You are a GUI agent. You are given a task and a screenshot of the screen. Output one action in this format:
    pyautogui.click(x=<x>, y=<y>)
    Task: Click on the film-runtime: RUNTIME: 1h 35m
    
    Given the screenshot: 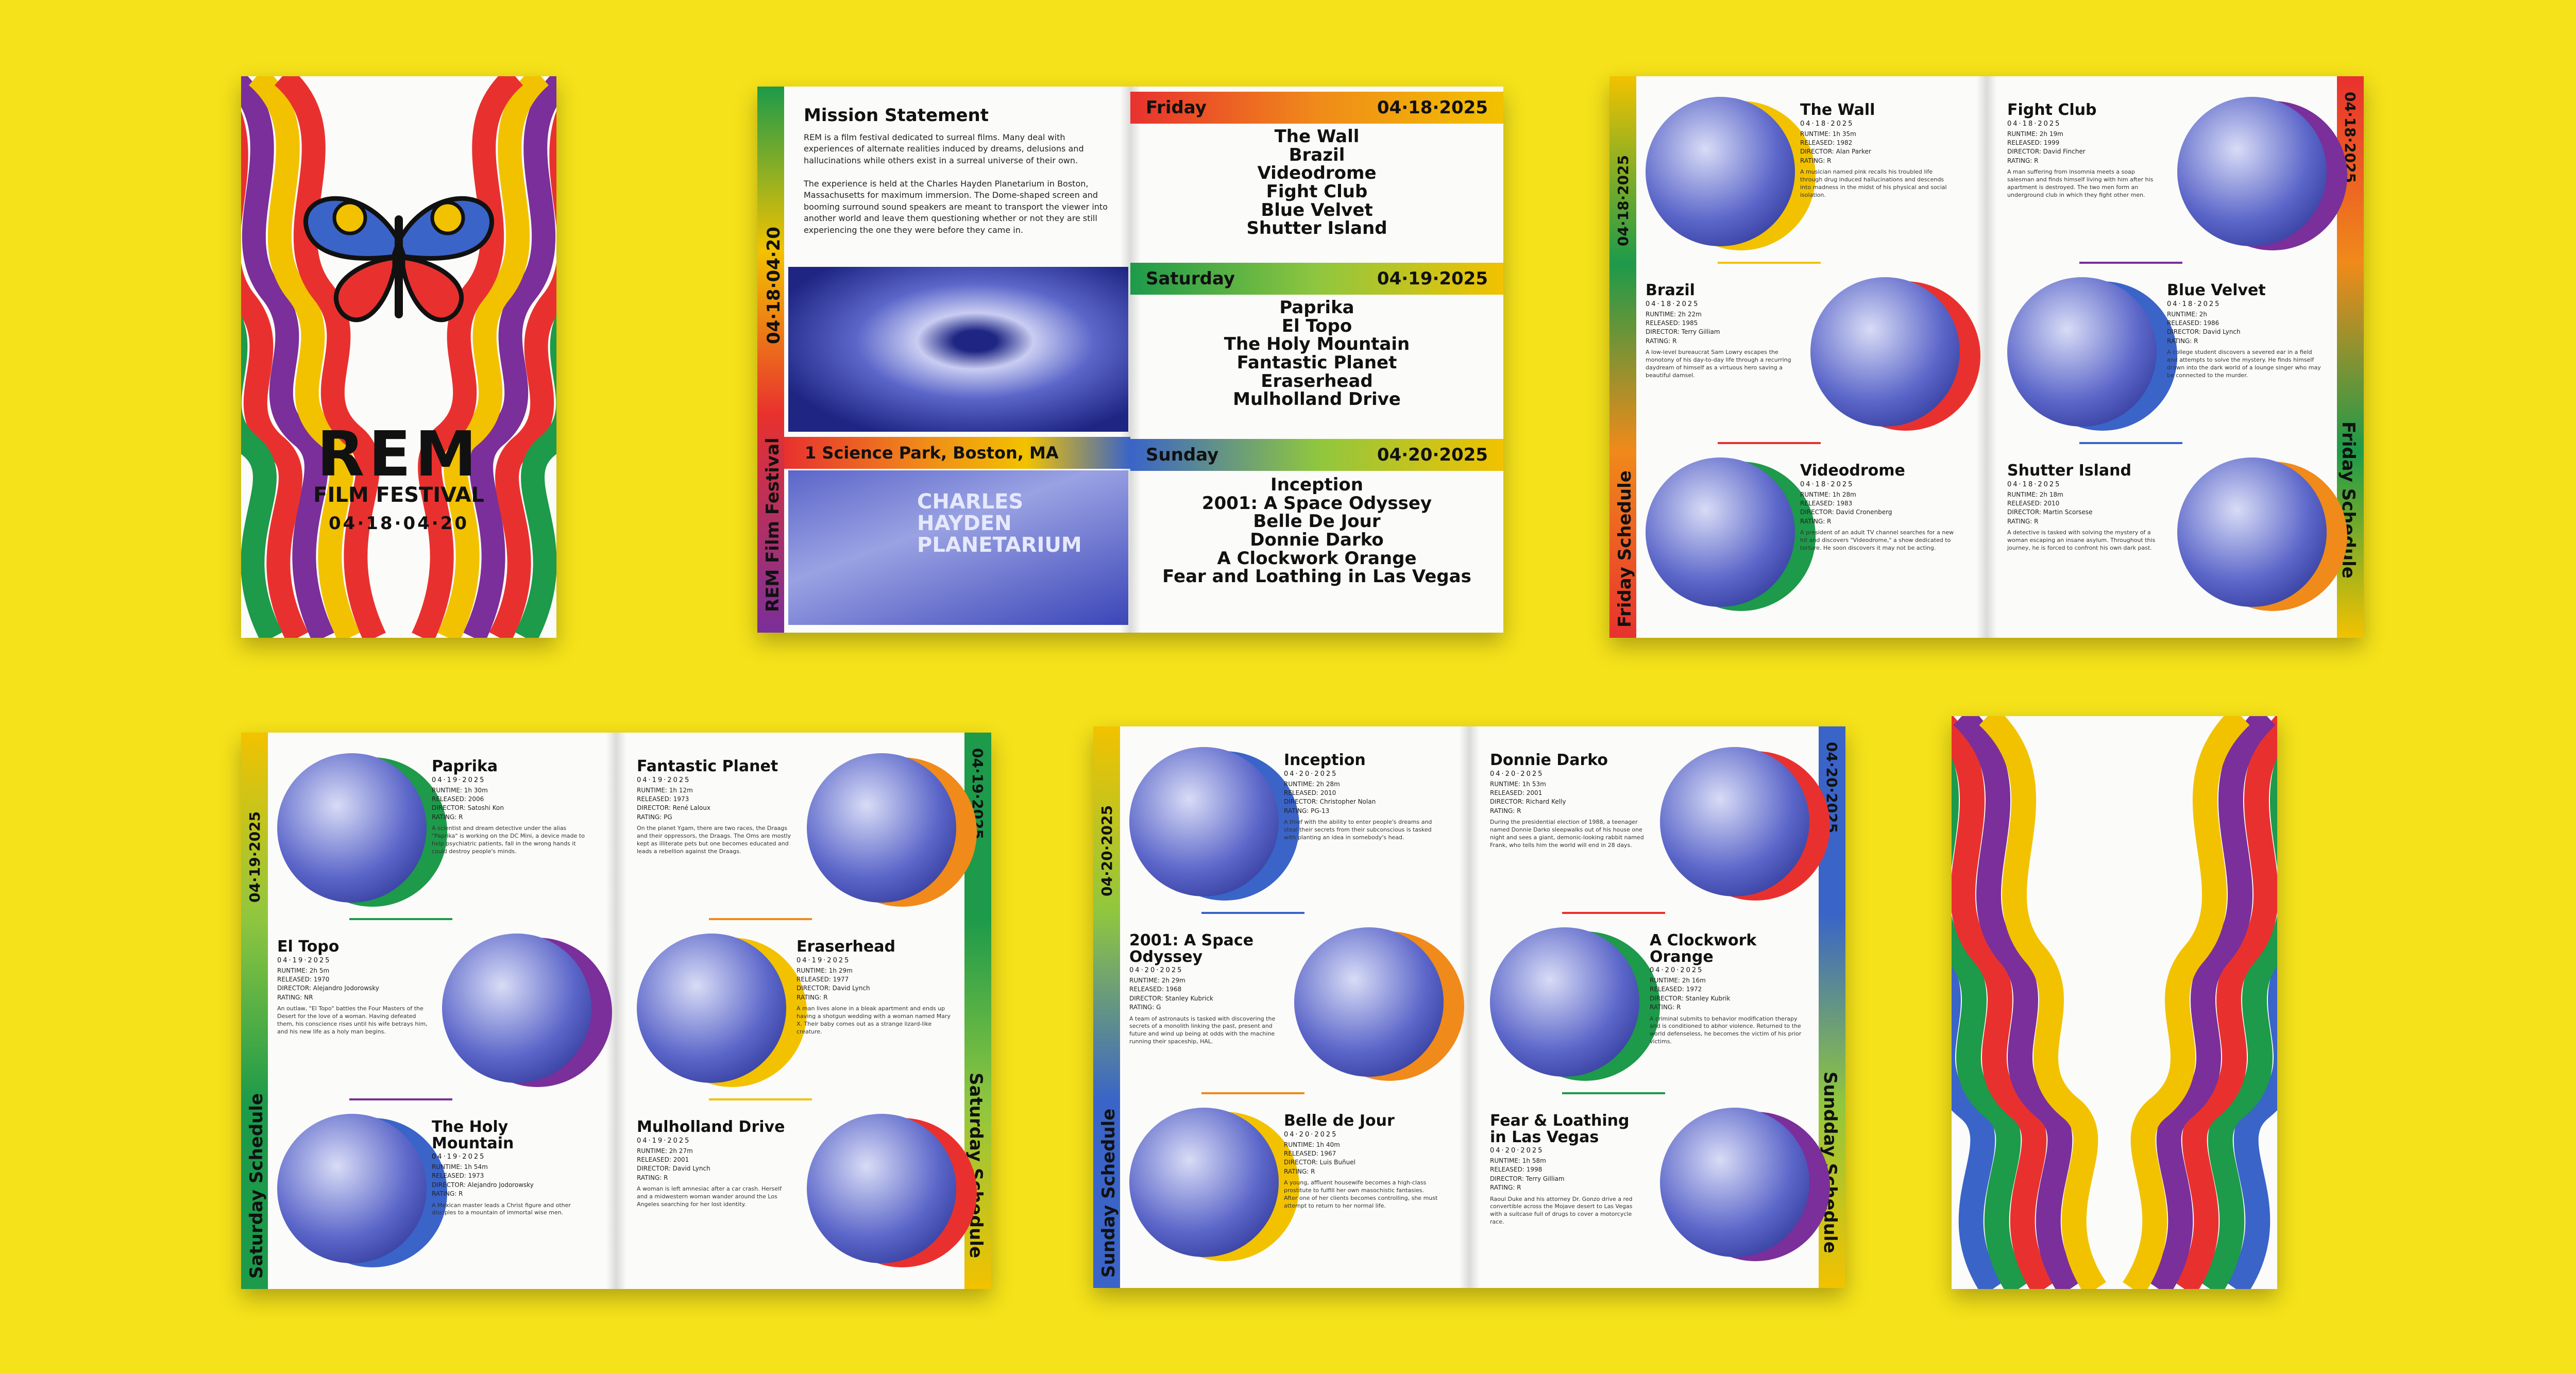 What is the action you would take?
    pyautogui.click(x=1828, y=134)
    